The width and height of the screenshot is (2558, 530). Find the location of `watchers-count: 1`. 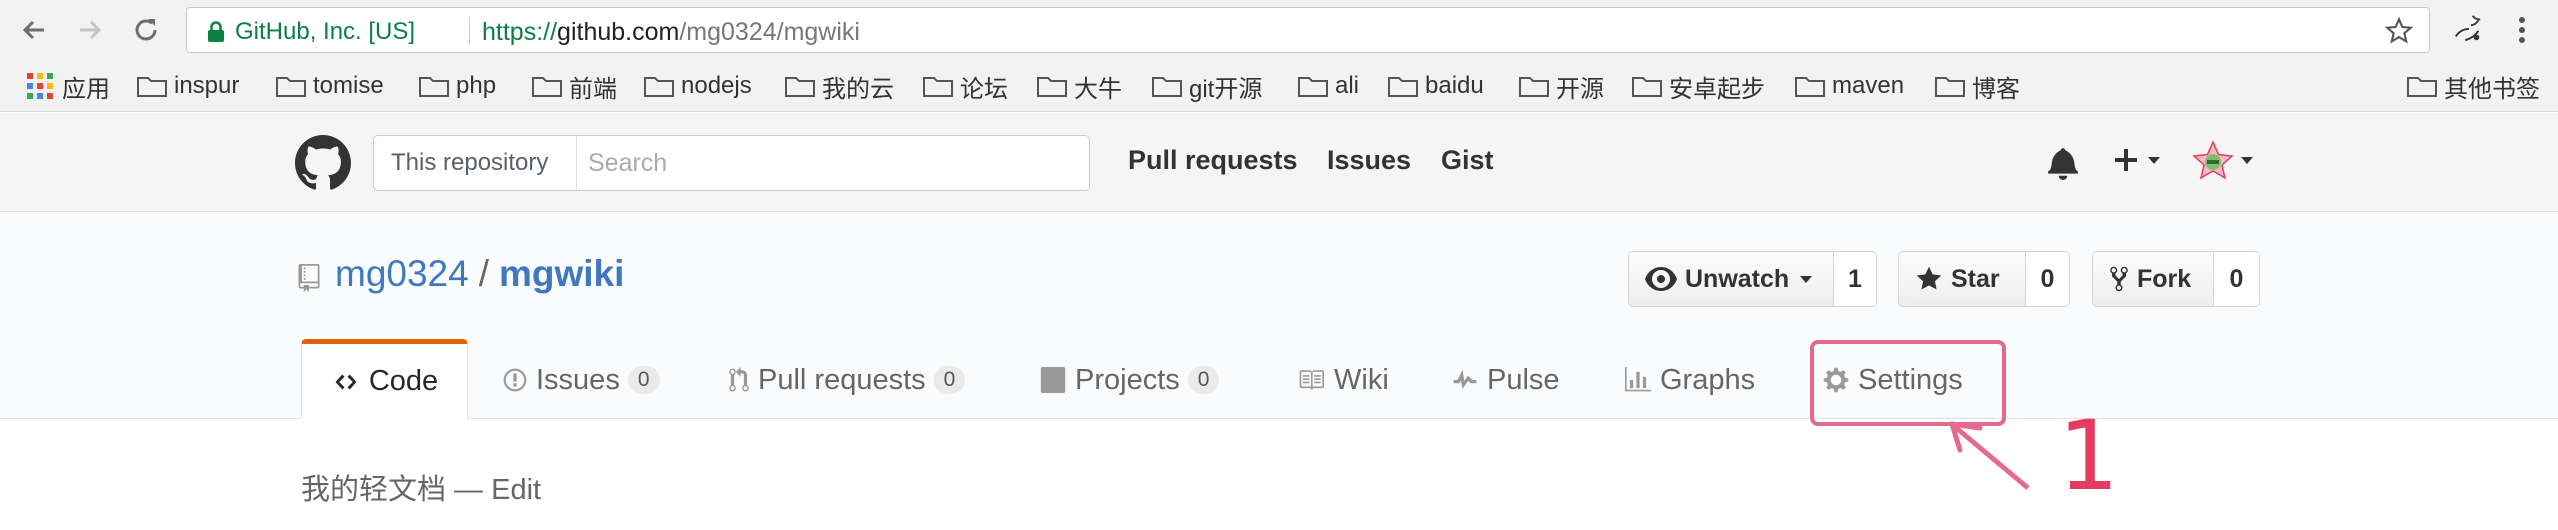

watchers-count: 1 is located at coordinates (1855, 279).